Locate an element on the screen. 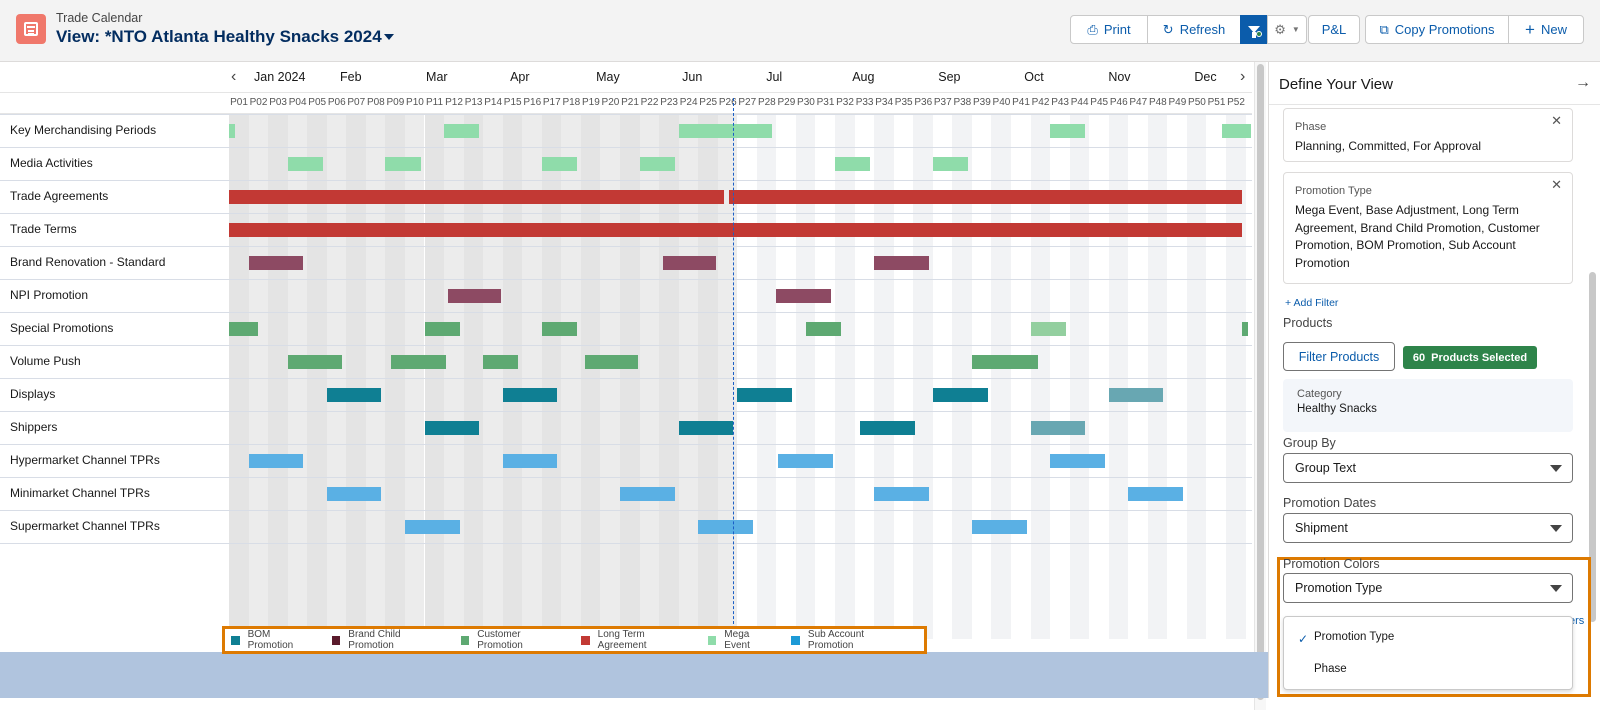 The image size is (1600, 710). previous-period-arrow-icon: ‹ is located at coordinates (233, 77).